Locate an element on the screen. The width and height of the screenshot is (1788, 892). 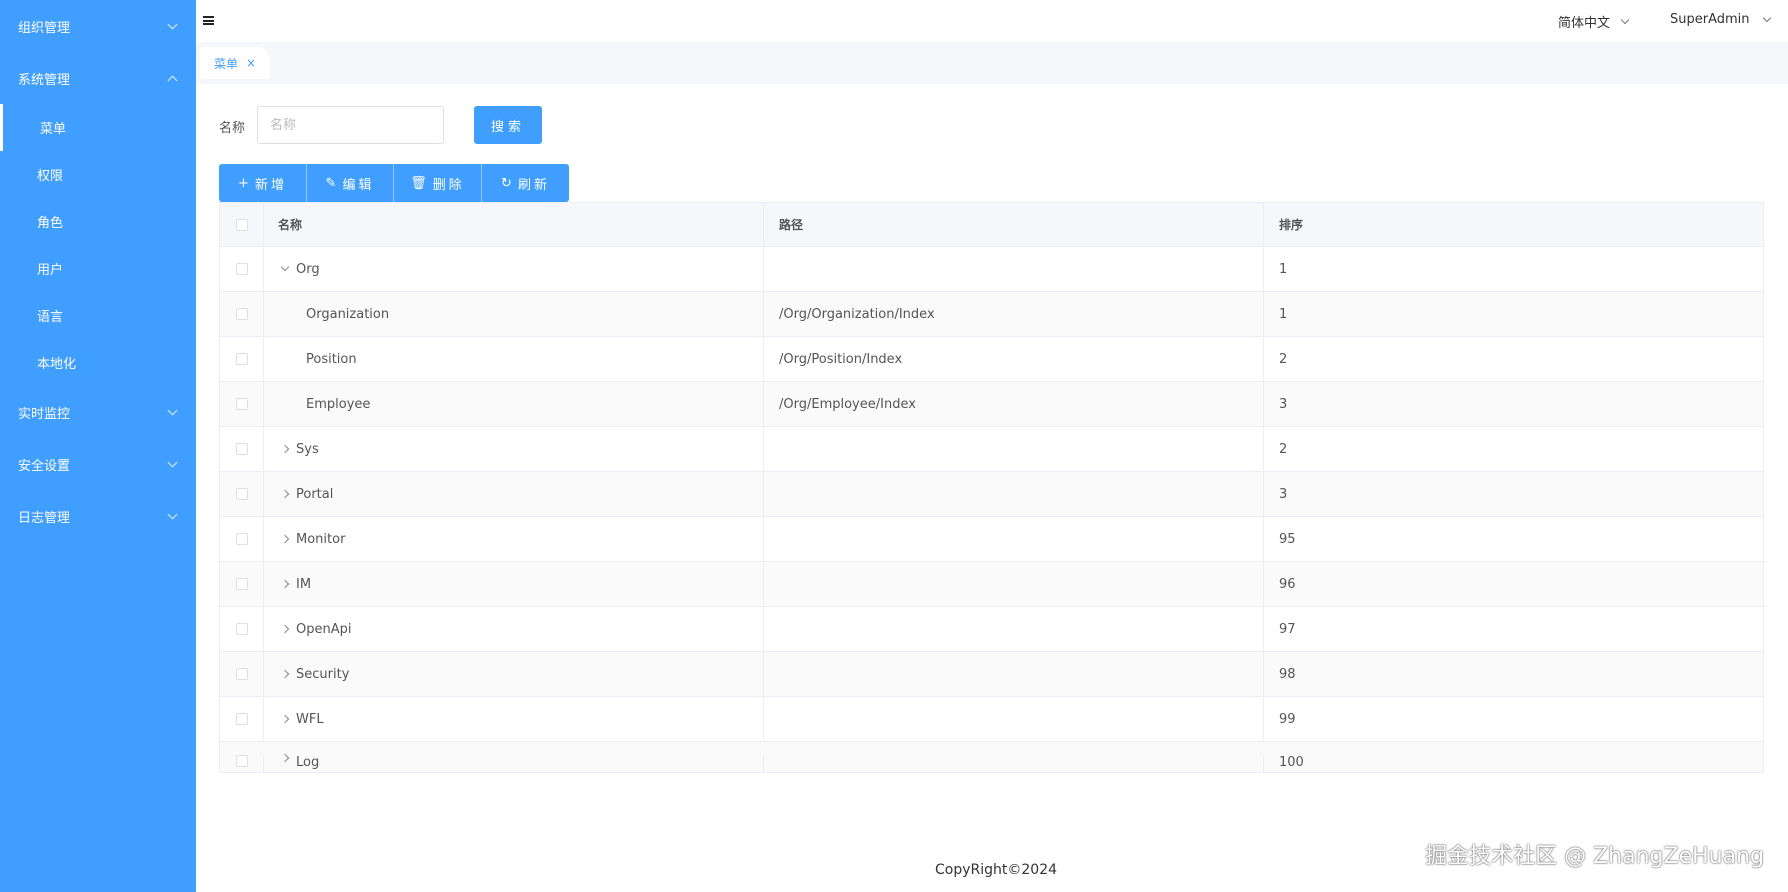
table-row: Portal 3 is located at coordinates (991, 494).